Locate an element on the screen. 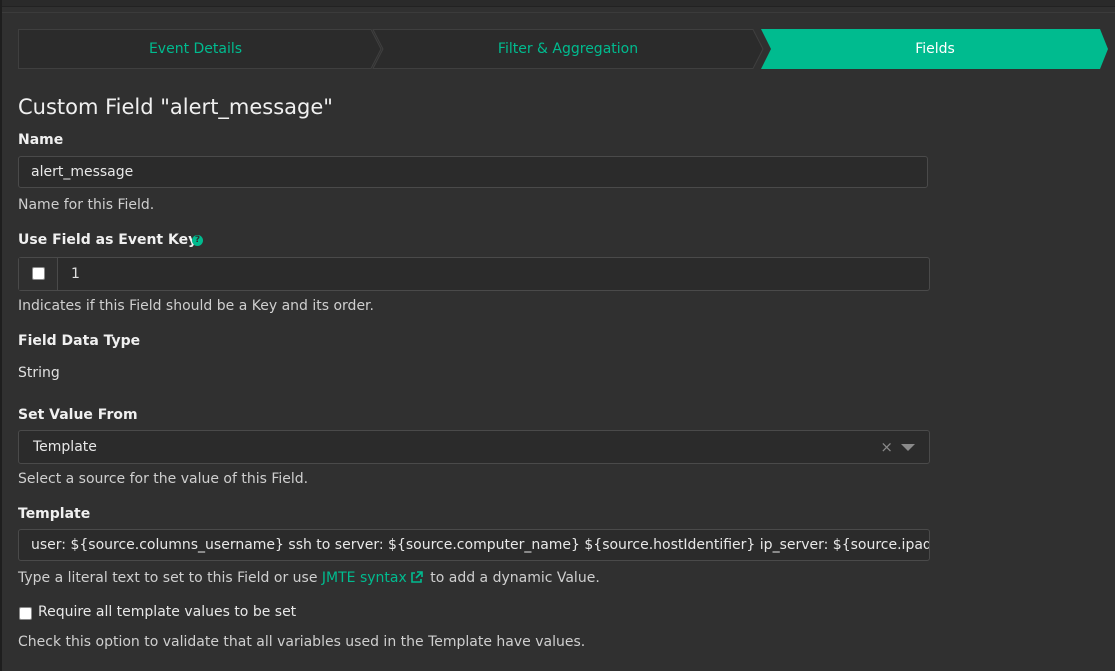 This screenshot has height=671, width=1115. data-type-value: String is located at coordinates (39, 373).